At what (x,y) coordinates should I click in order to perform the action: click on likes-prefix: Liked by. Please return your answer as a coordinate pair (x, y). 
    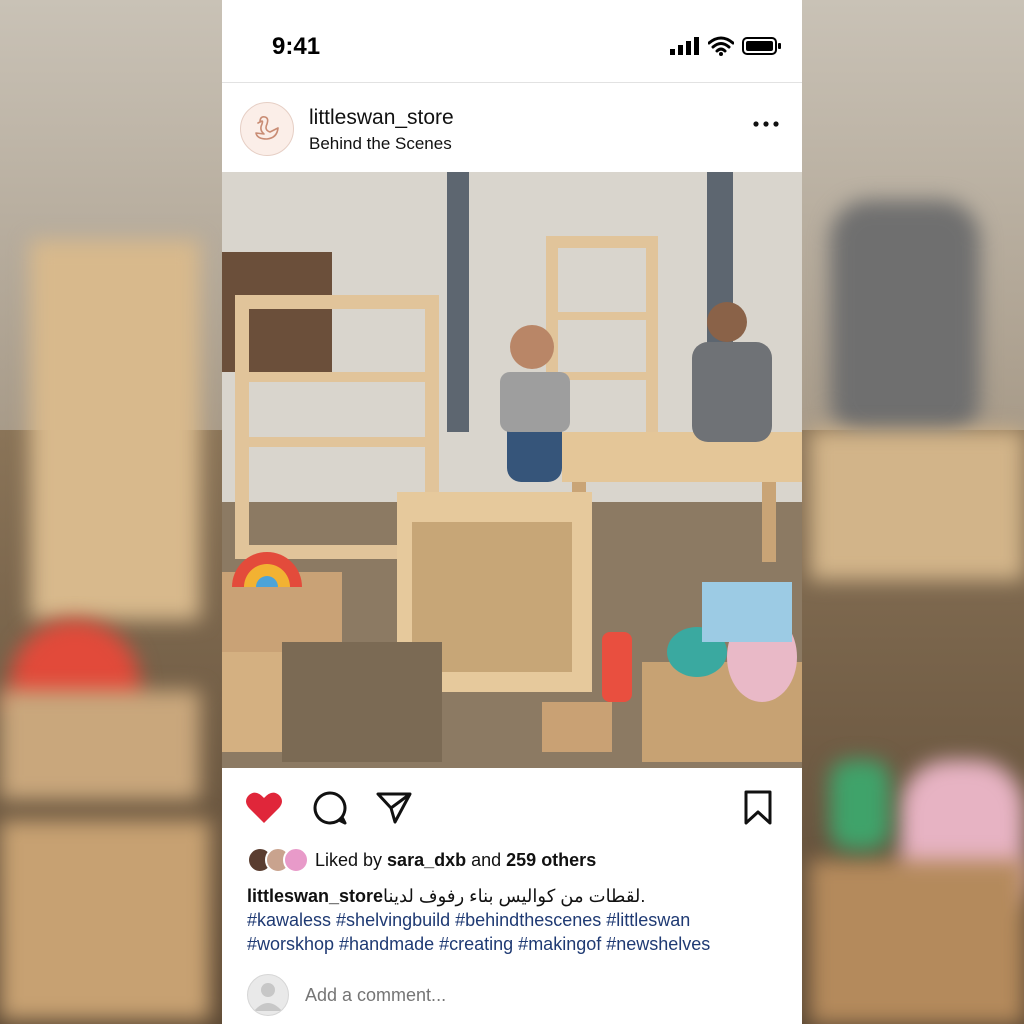
    Looking at the image, I should click on (351, 859).